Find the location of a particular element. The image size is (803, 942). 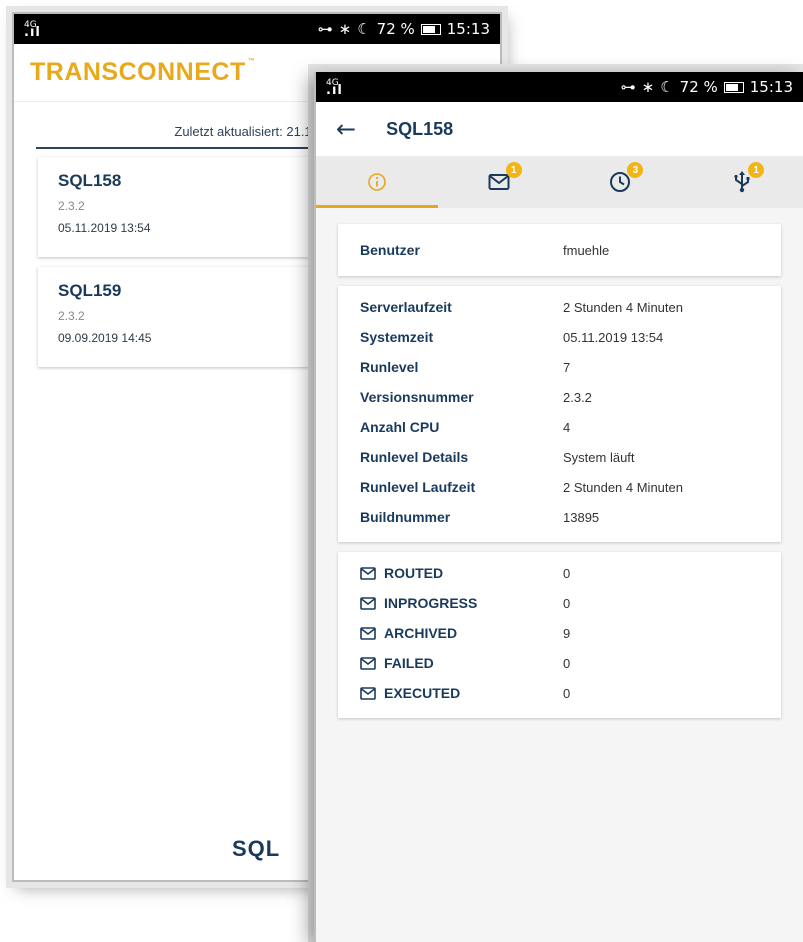

info-value: 2.3.2 is located at coordinates (577, 397).